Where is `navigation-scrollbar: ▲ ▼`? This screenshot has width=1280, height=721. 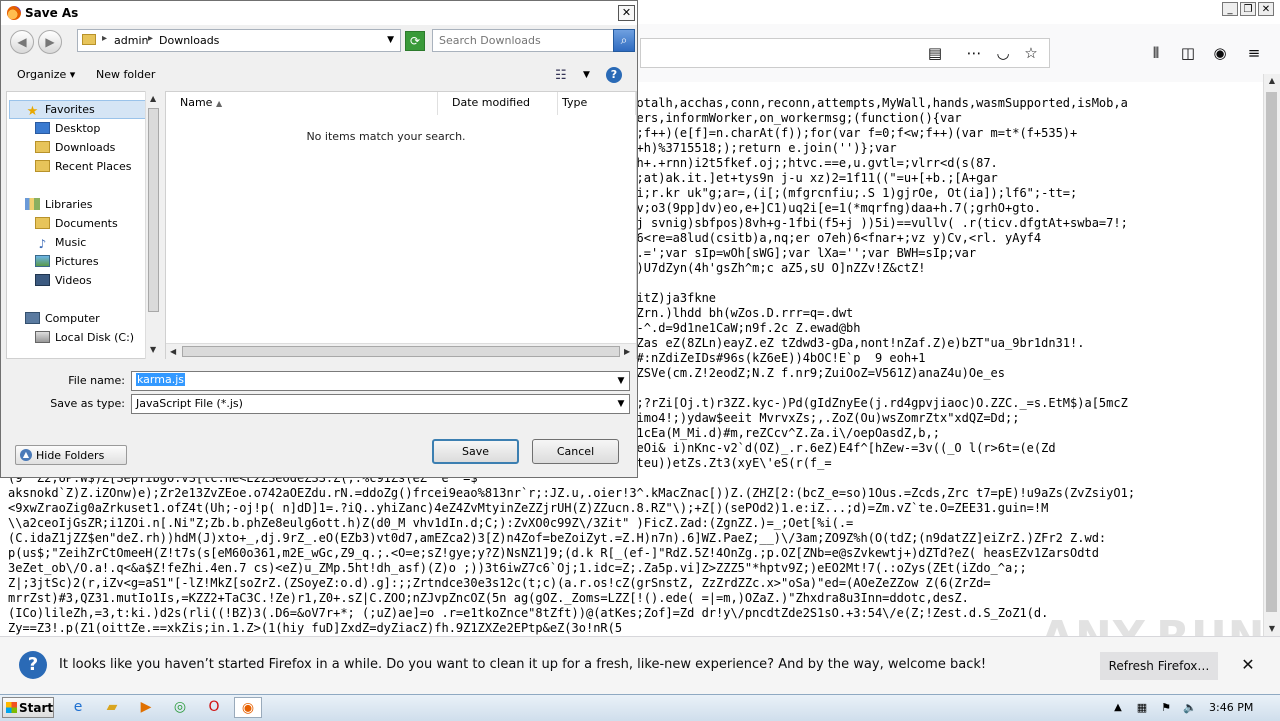
navigation-scrollbar: ▲ ▼ is located at coordinates (153, 225).